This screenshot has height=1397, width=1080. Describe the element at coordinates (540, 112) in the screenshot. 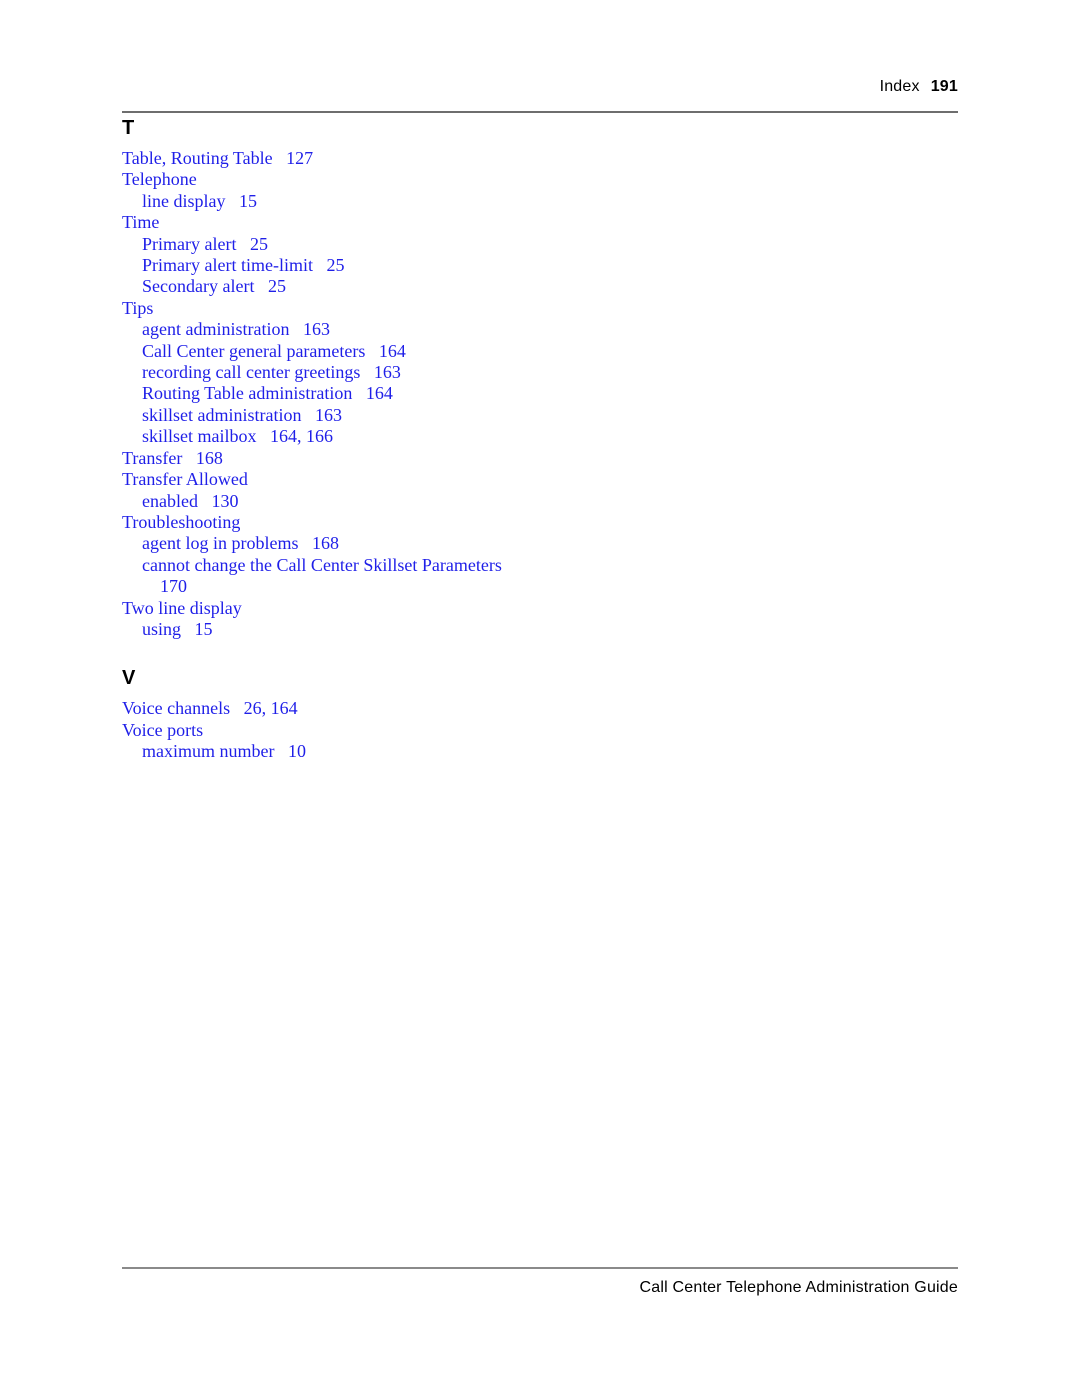

I see `header-divider` at that location.